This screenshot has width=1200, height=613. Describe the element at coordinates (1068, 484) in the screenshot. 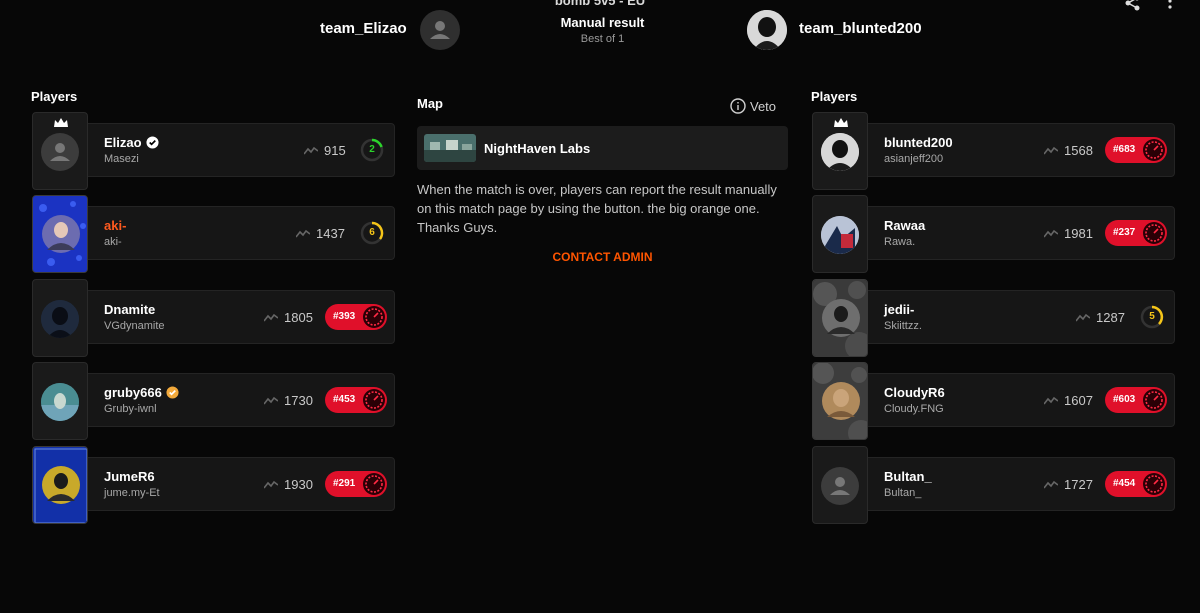

I see `player-elo: 1727` at that location.